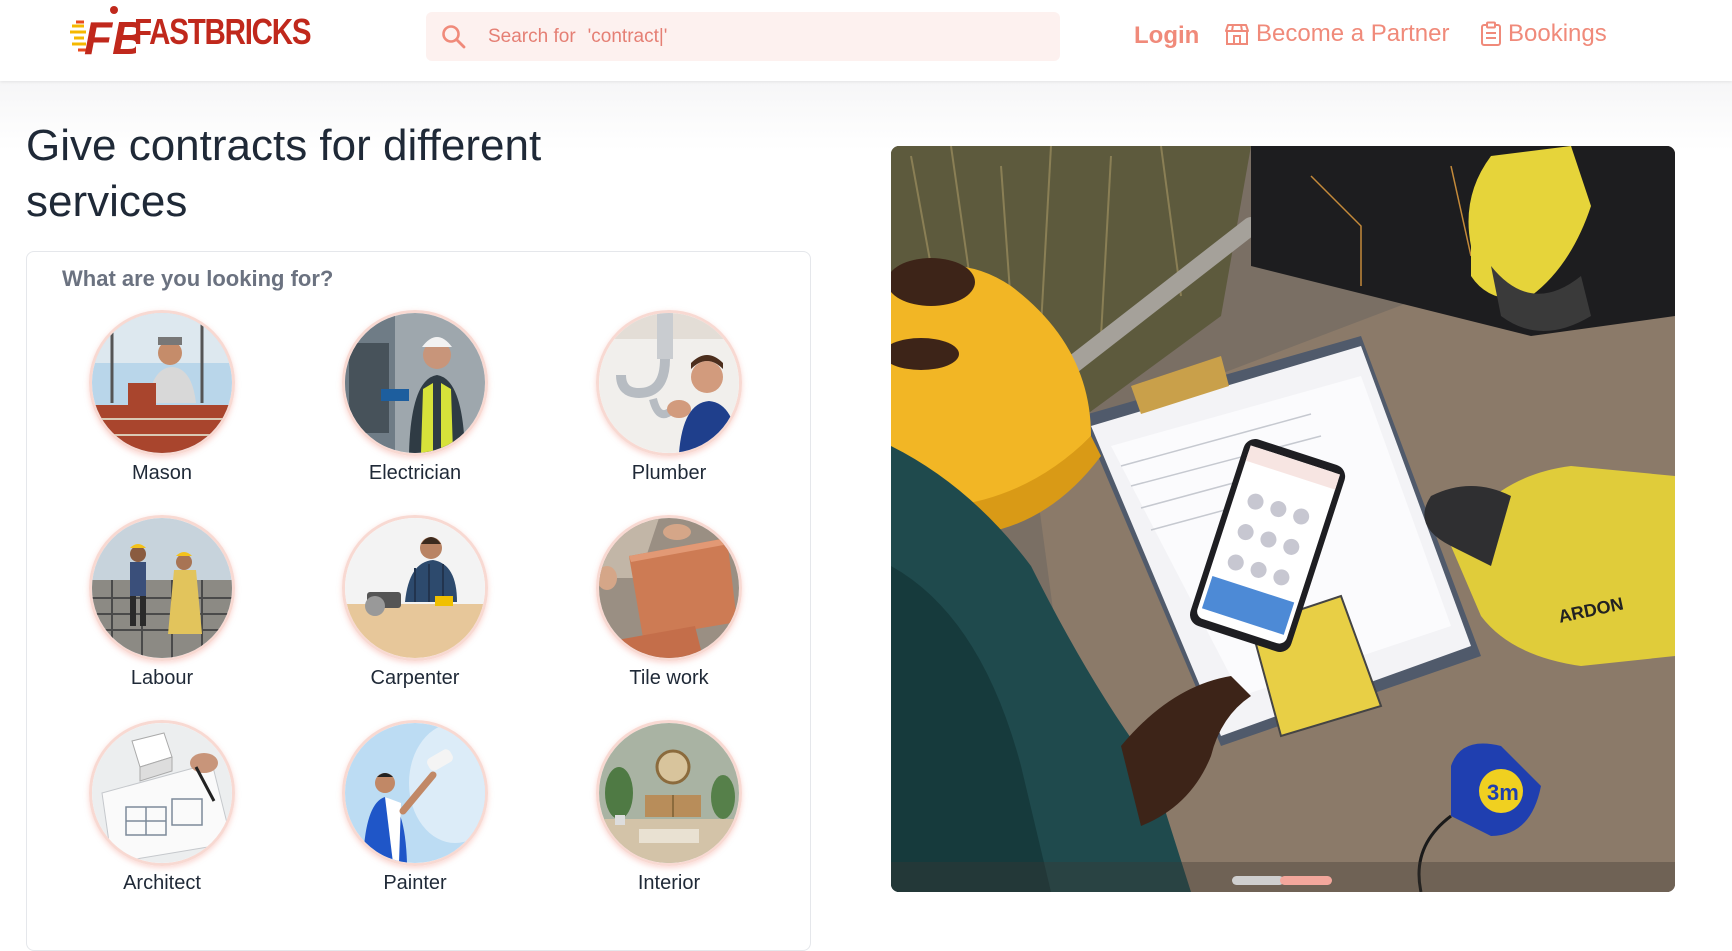 This screenshot has height=951, width=1732. I want to click on mason-photo, so click(162, 383).